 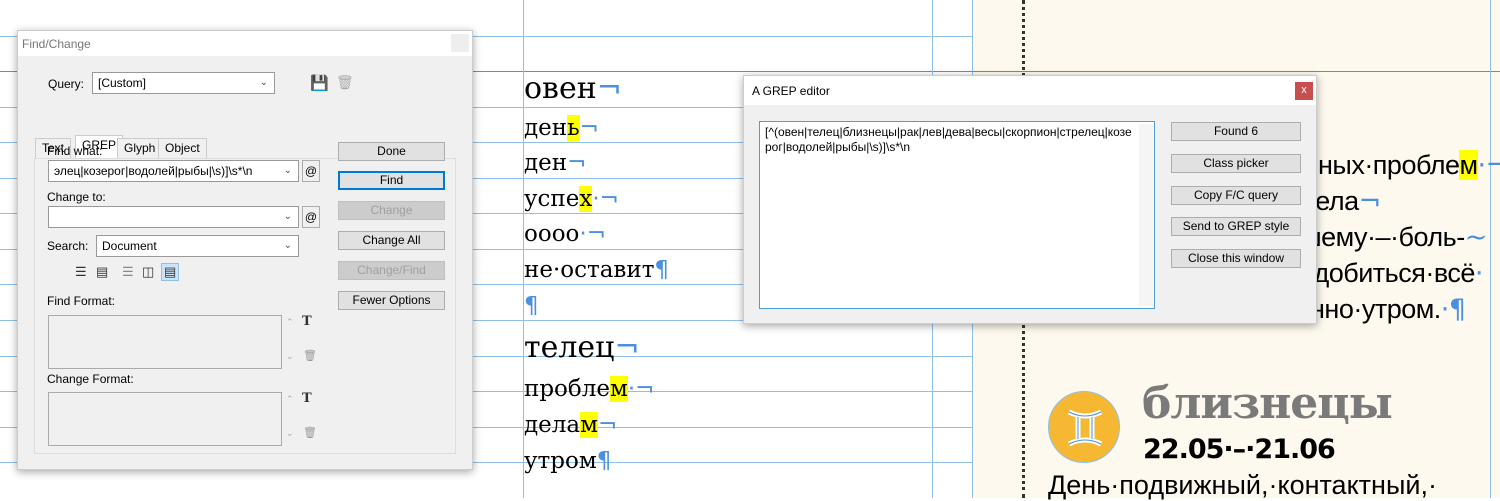 I want to click on scrollbar, so click(x=1146, y=215).